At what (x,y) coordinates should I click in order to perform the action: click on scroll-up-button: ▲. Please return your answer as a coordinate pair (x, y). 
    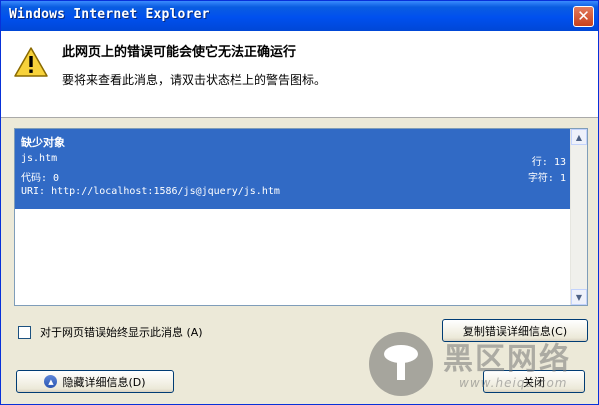
    Looking at the image, I should click on (579, 137).